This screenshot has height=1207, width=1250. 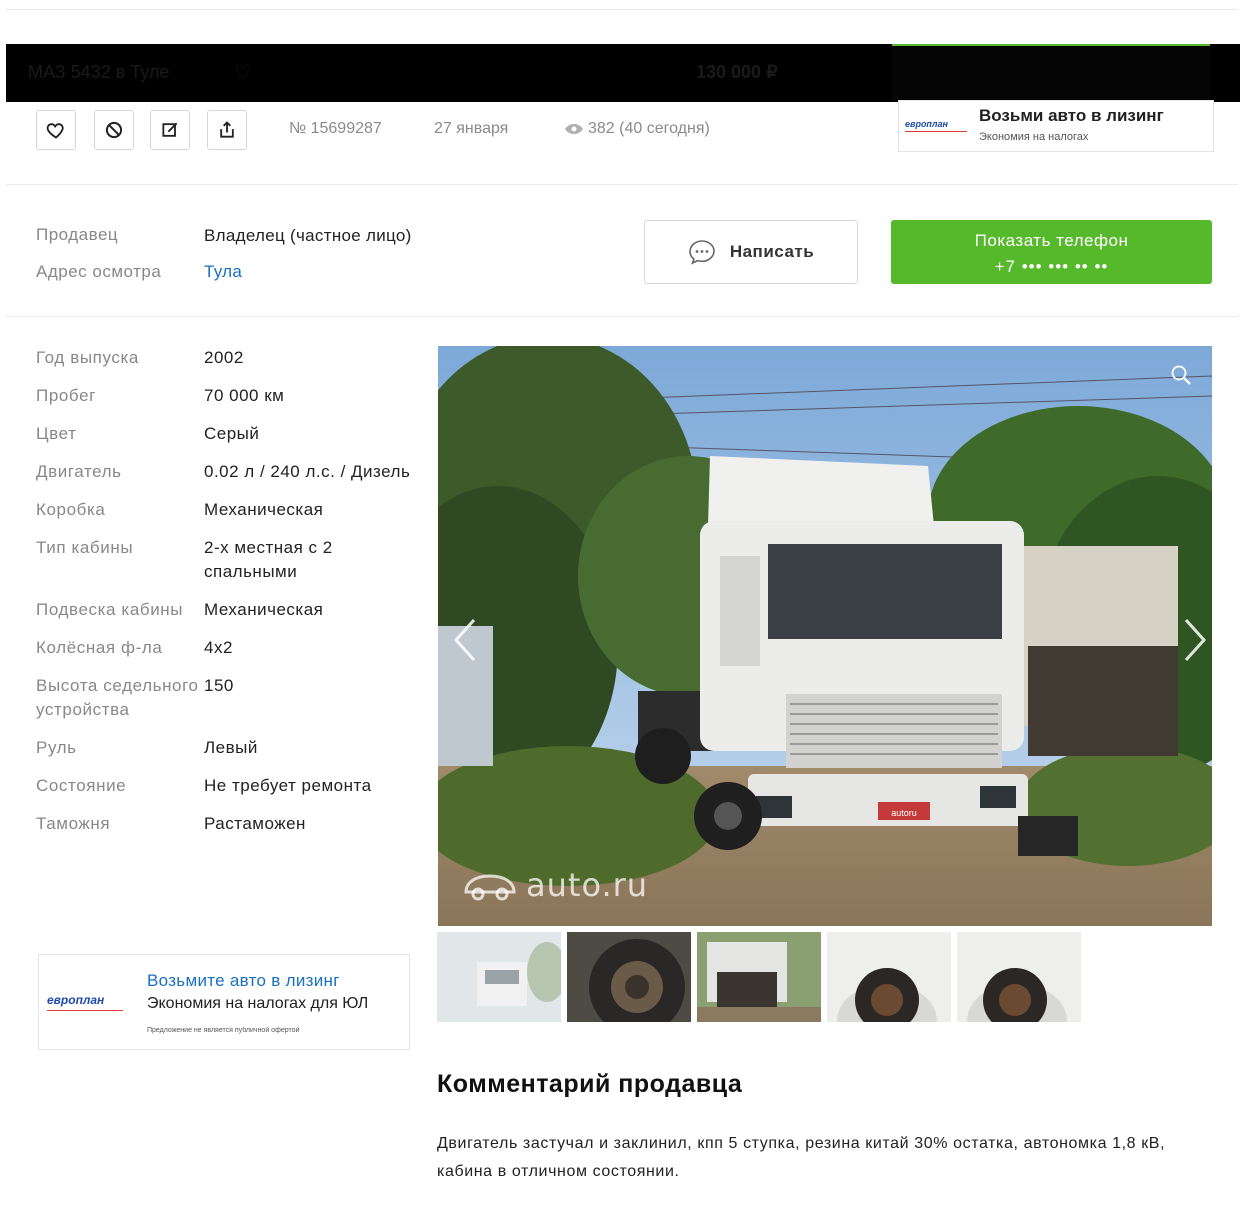 I want to click on chat-icon, so click(x=702, y=252).